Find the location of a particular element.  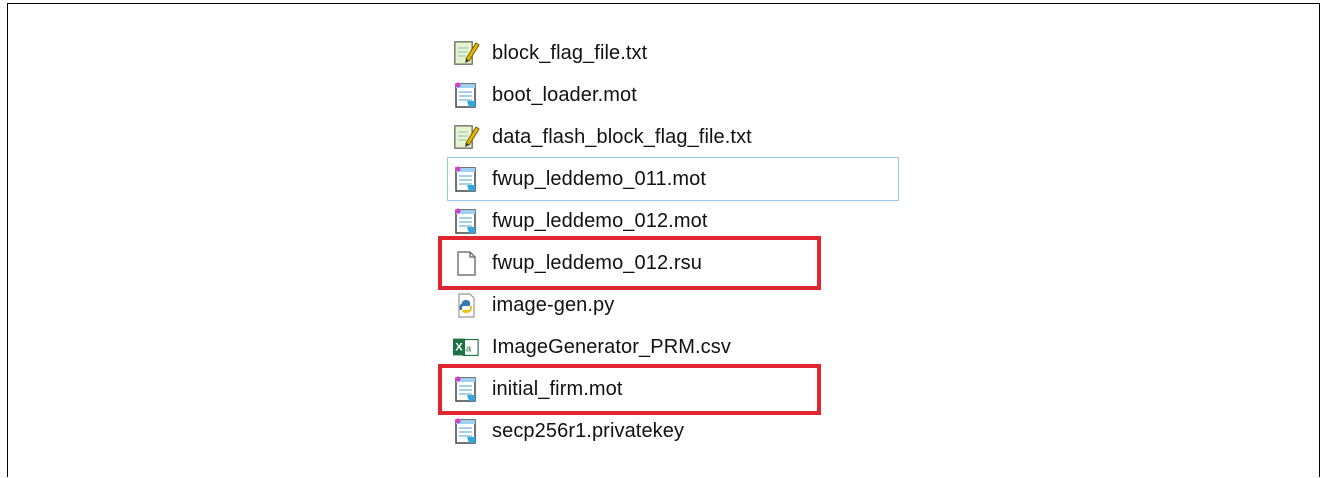

python-file-icon is located at coordinates (466, 305).